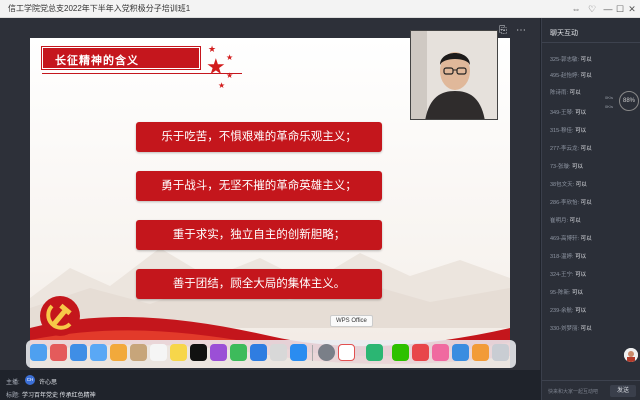 Image resolution: width=640 pixels, height=400 pixels. What do you see at coordinates (620, 9) in the screenshot?
I see `maximize-button: ☐` at bounding box center [620, 9].